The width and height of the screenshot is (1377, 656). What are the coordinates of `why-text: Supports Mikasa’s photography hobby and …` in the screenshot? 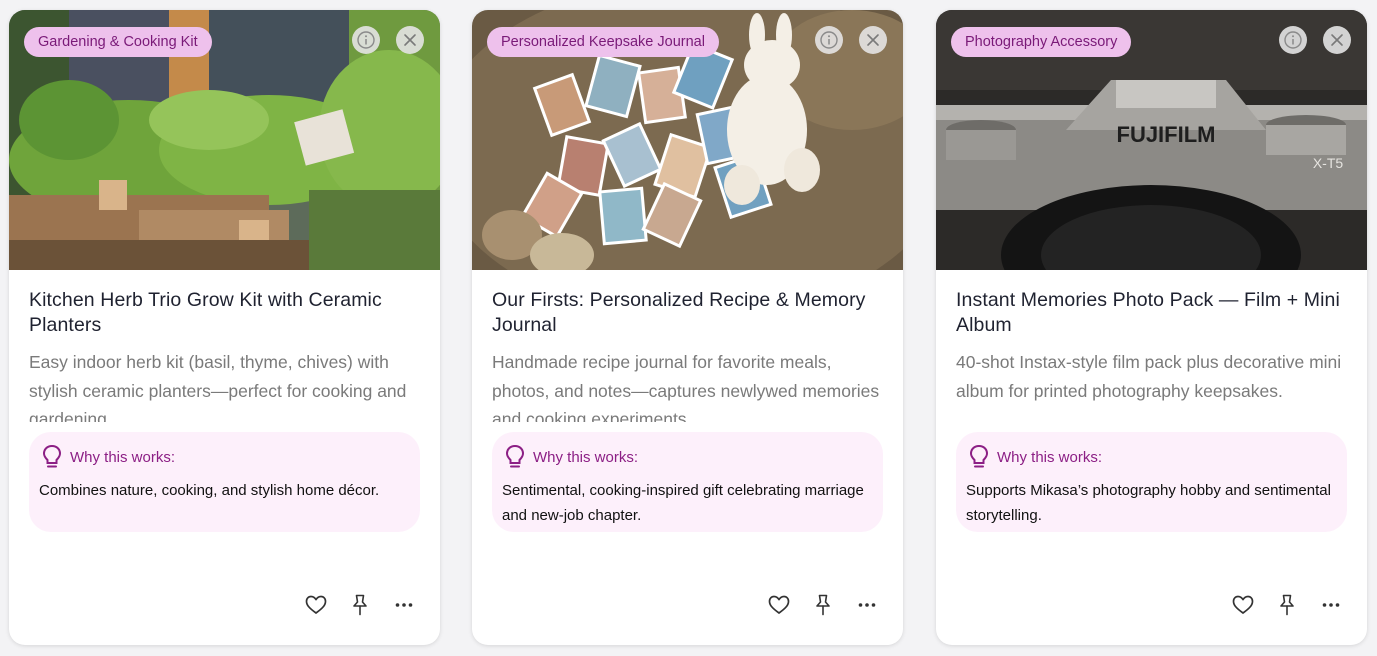 It's located at (1148, 503).